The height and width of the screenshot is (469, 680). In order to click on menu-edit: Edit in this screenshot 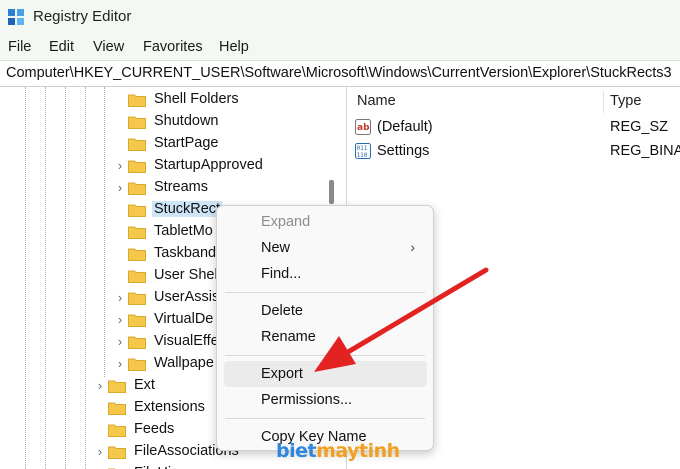, I will do `click(61, 47)`.